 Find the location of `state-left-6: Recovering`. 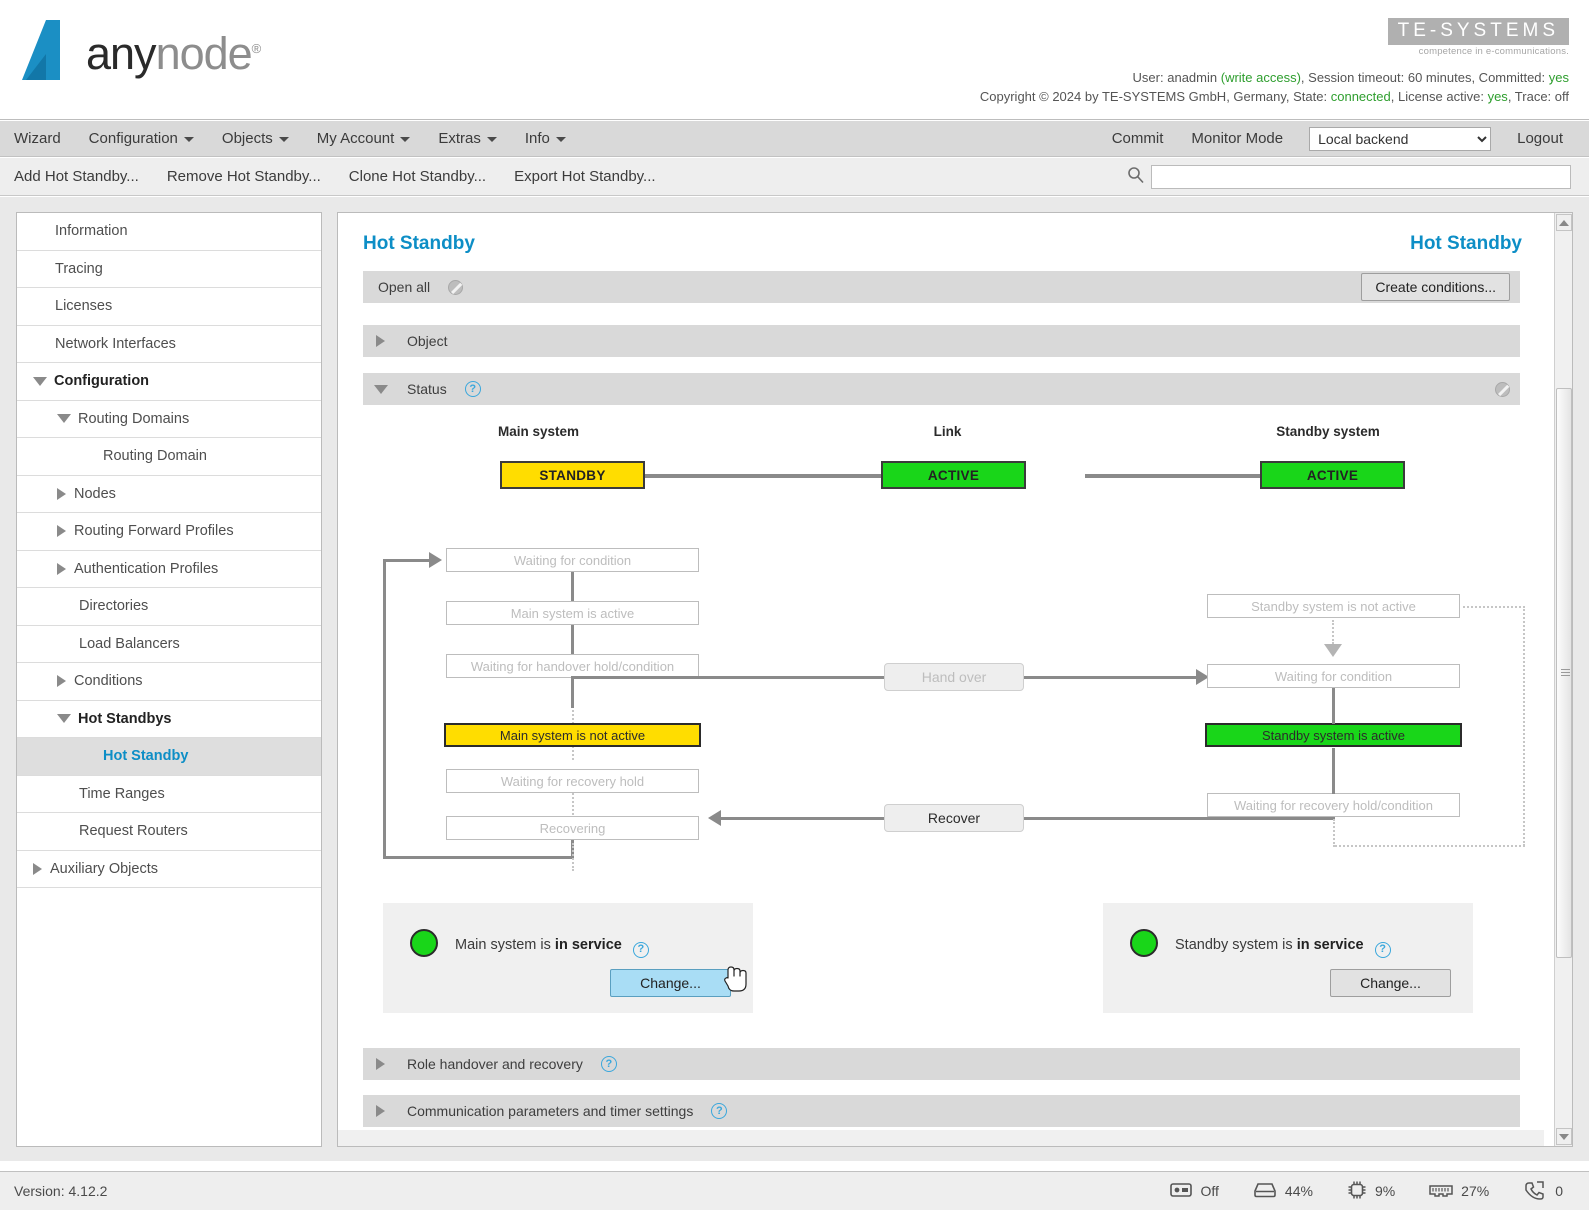

state-left-6: Recovering is located at coordinates (572, 828).